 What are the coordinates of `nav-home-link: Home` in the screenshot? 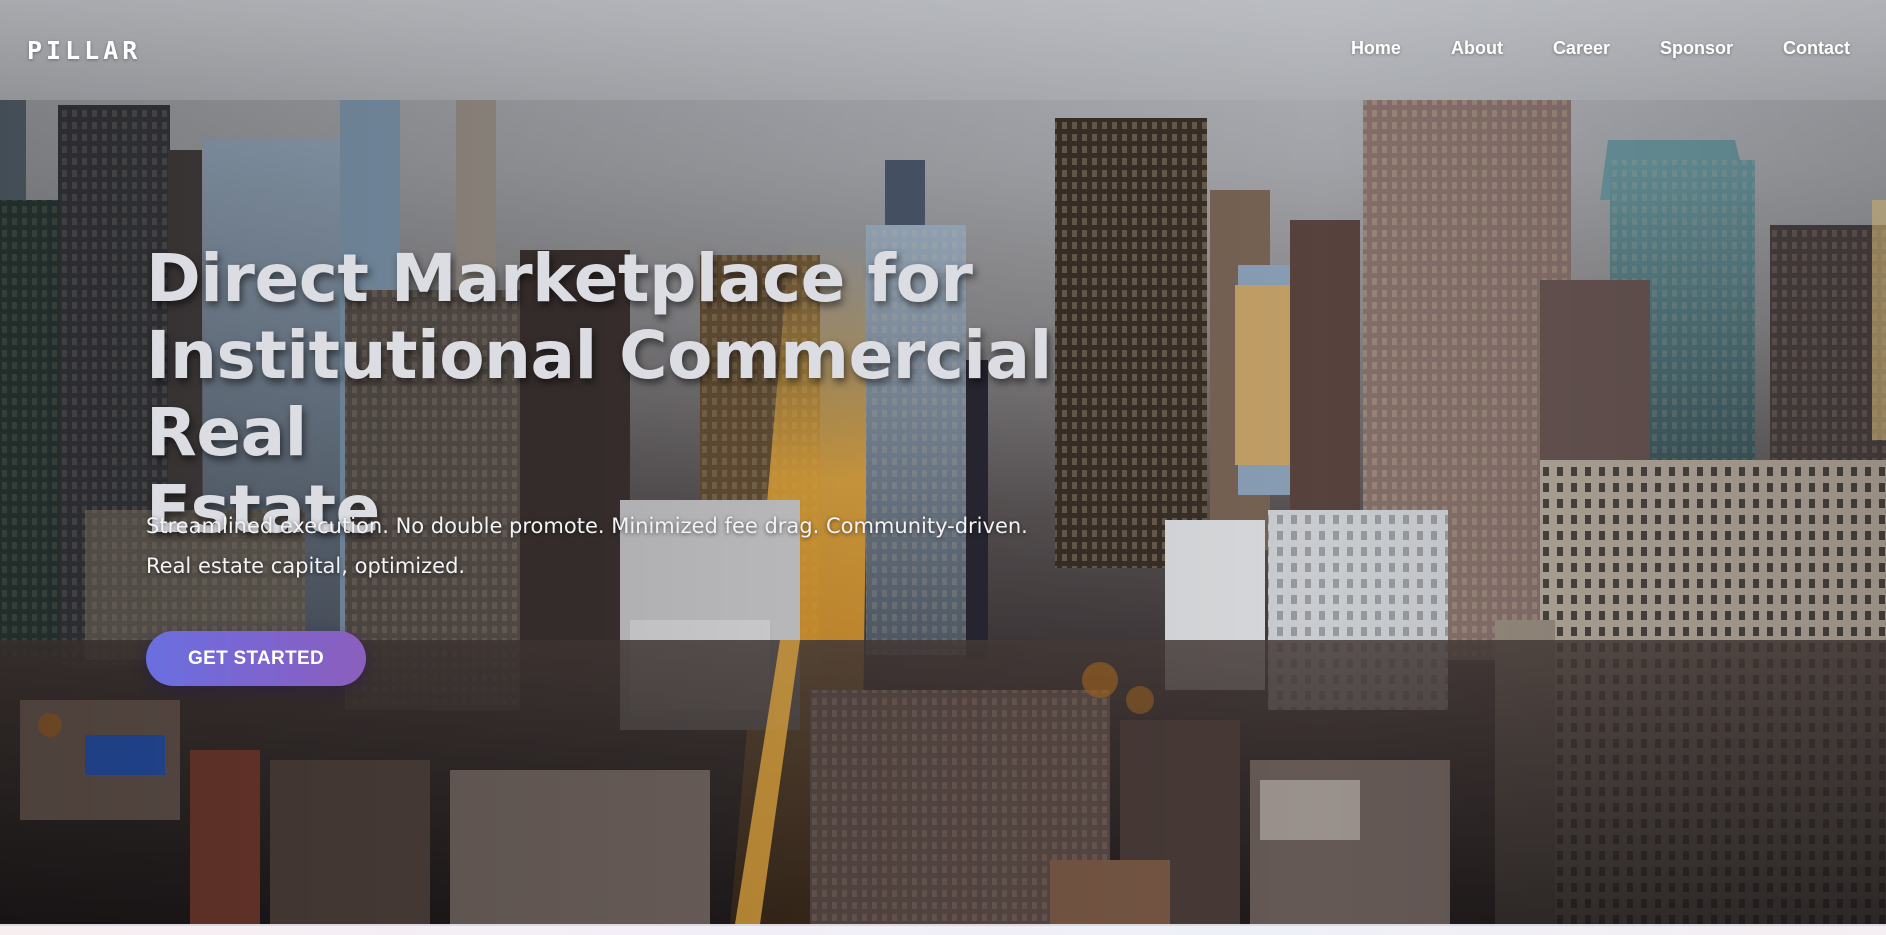 It's located at (1376, 48).